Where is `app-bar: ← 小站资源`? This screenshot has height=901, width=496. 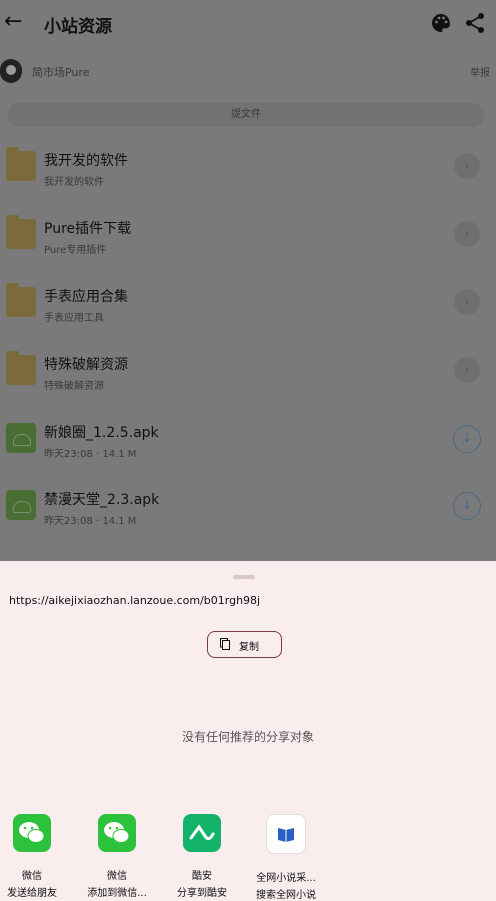 app-bar: ← 小站资源 is located at coordinates (248, 23).